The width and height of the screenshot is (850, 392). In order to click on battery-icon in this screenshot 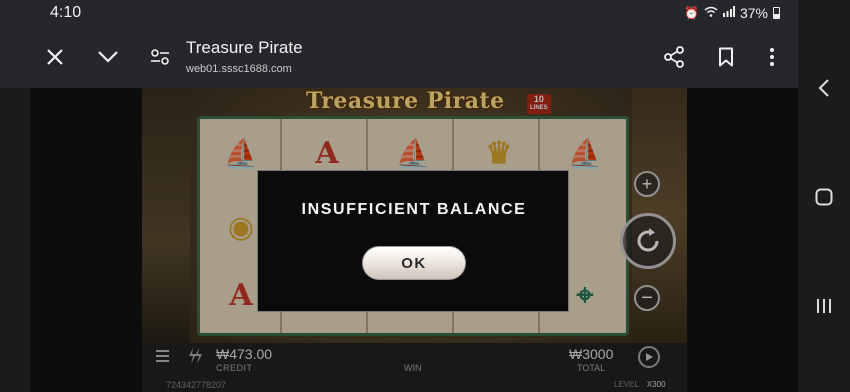, I will do `click(776, 13)`.